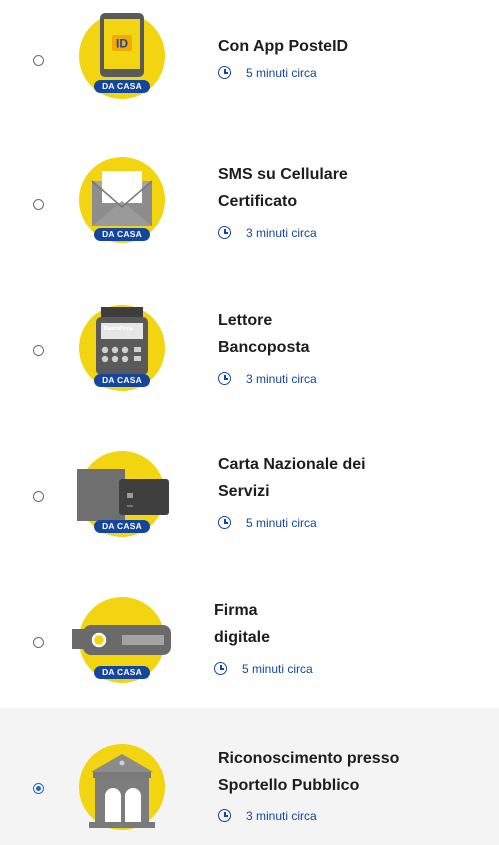  I want to click on option-title: Firma digitale, so click(242, 624).